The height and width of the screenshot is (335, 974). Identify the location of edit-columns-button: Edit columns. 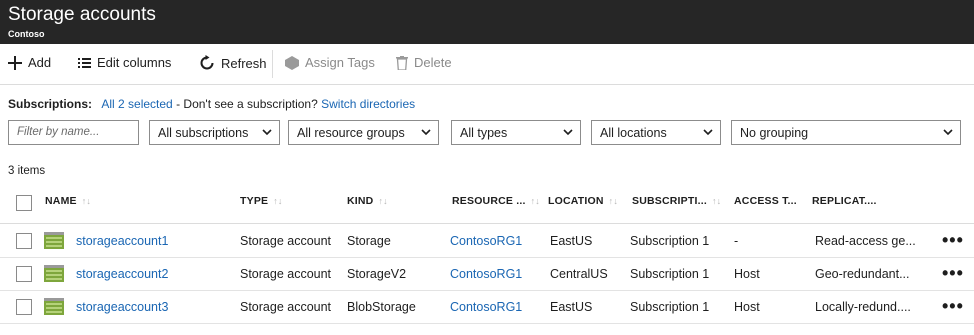
(124, 62).